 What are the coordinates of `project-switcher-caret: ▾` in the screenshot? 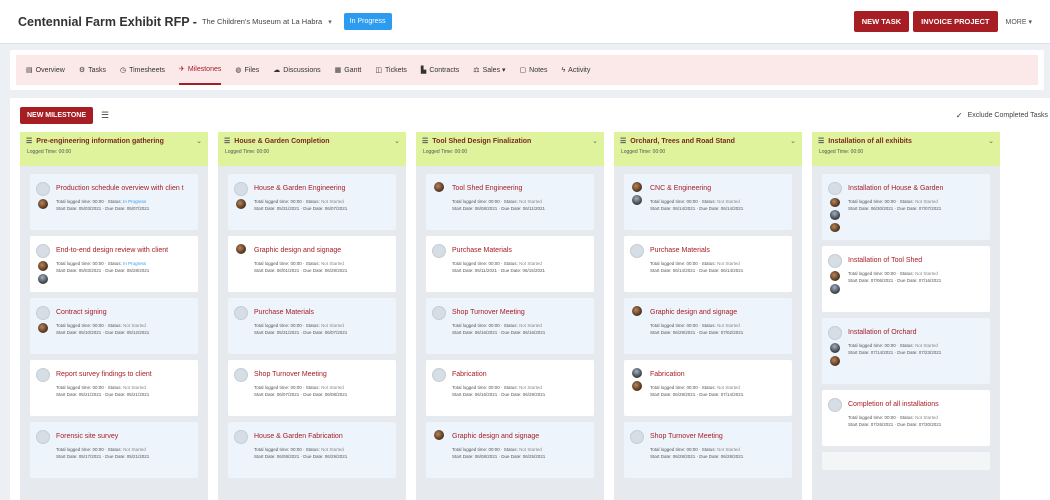 It's located at (330, 22).